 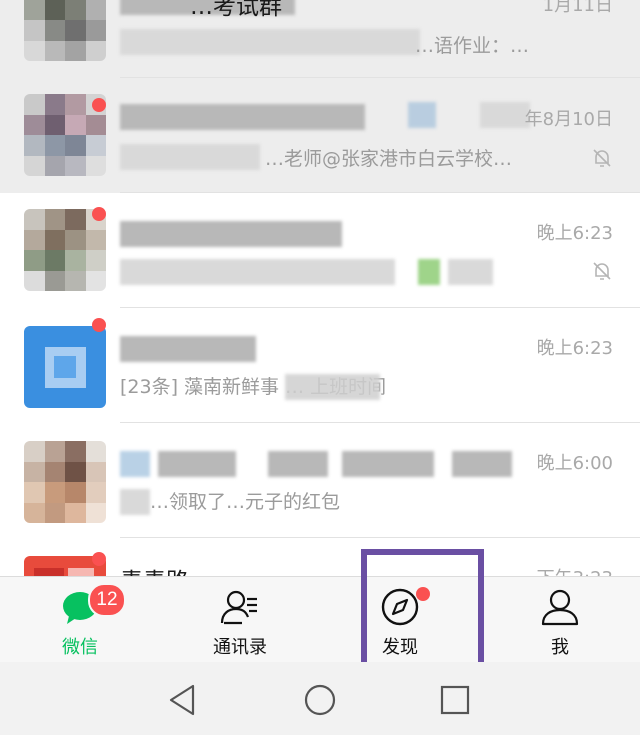 What do you see at coordinates (568, 119) in the screenshot?
I see `chat-time: 年8月10日` at bounding box center [568, 119].